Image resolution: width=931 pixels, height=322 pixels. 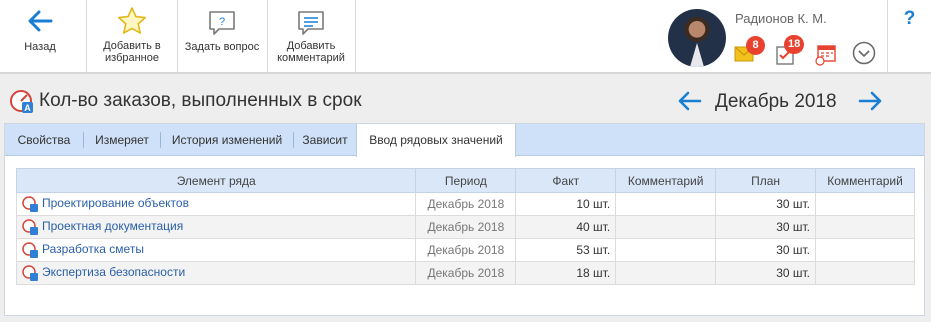 I want to click on tab-series-values: Ввод рядовых значений, so click(x=436, y=140).